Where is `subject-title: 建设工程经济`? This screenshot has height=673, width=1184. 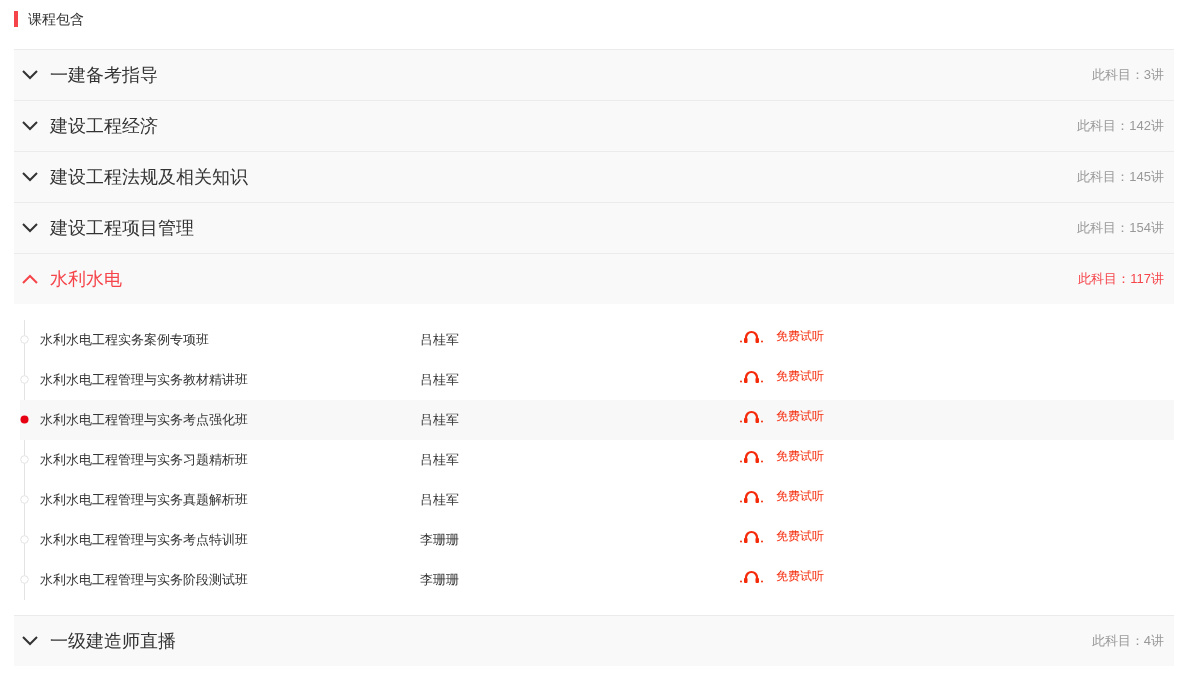
subject-title: 建设工程经济 is located at coordinates (104, 126).